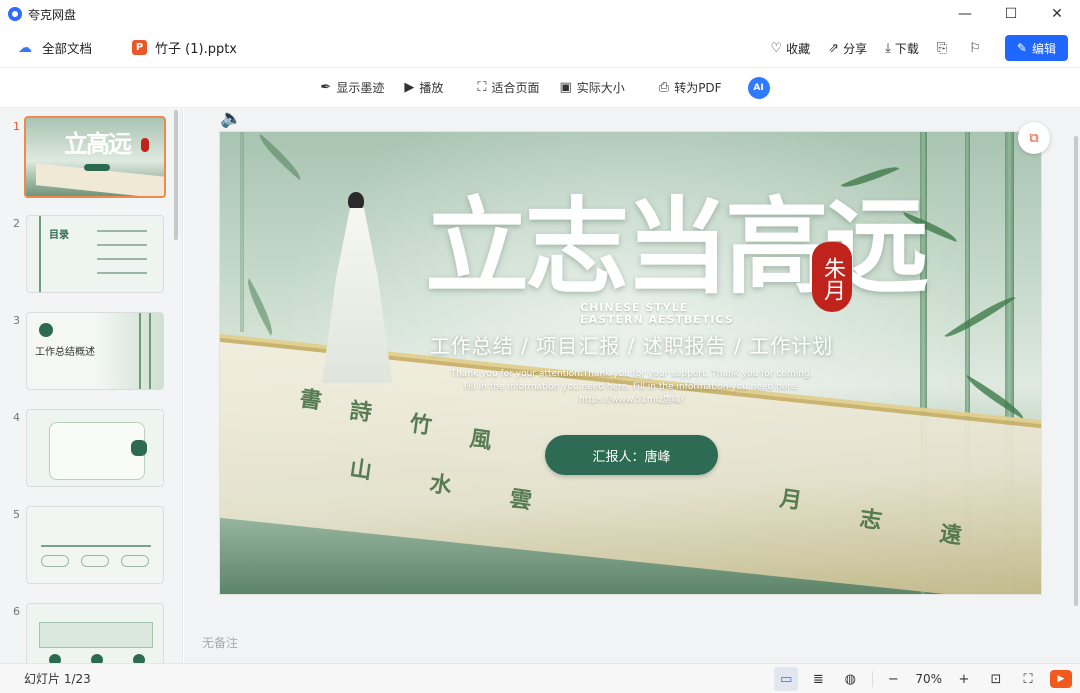  Describe the element at coordinates (135, 561) in the screenshot. I see `thumbnail-node` at that location.